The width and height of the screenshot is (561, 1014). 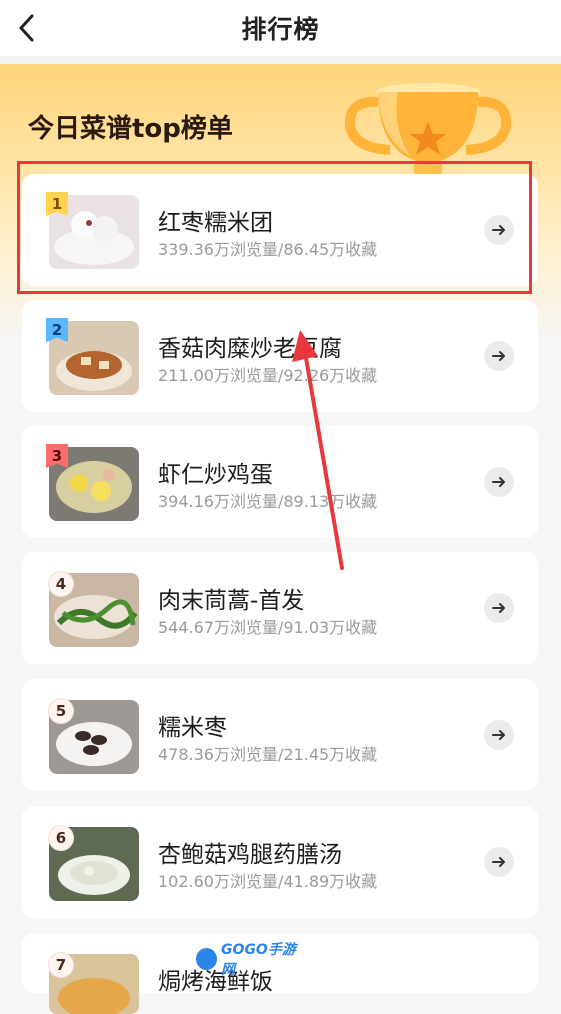 I want to click on divider, so click(x=280, y=60).